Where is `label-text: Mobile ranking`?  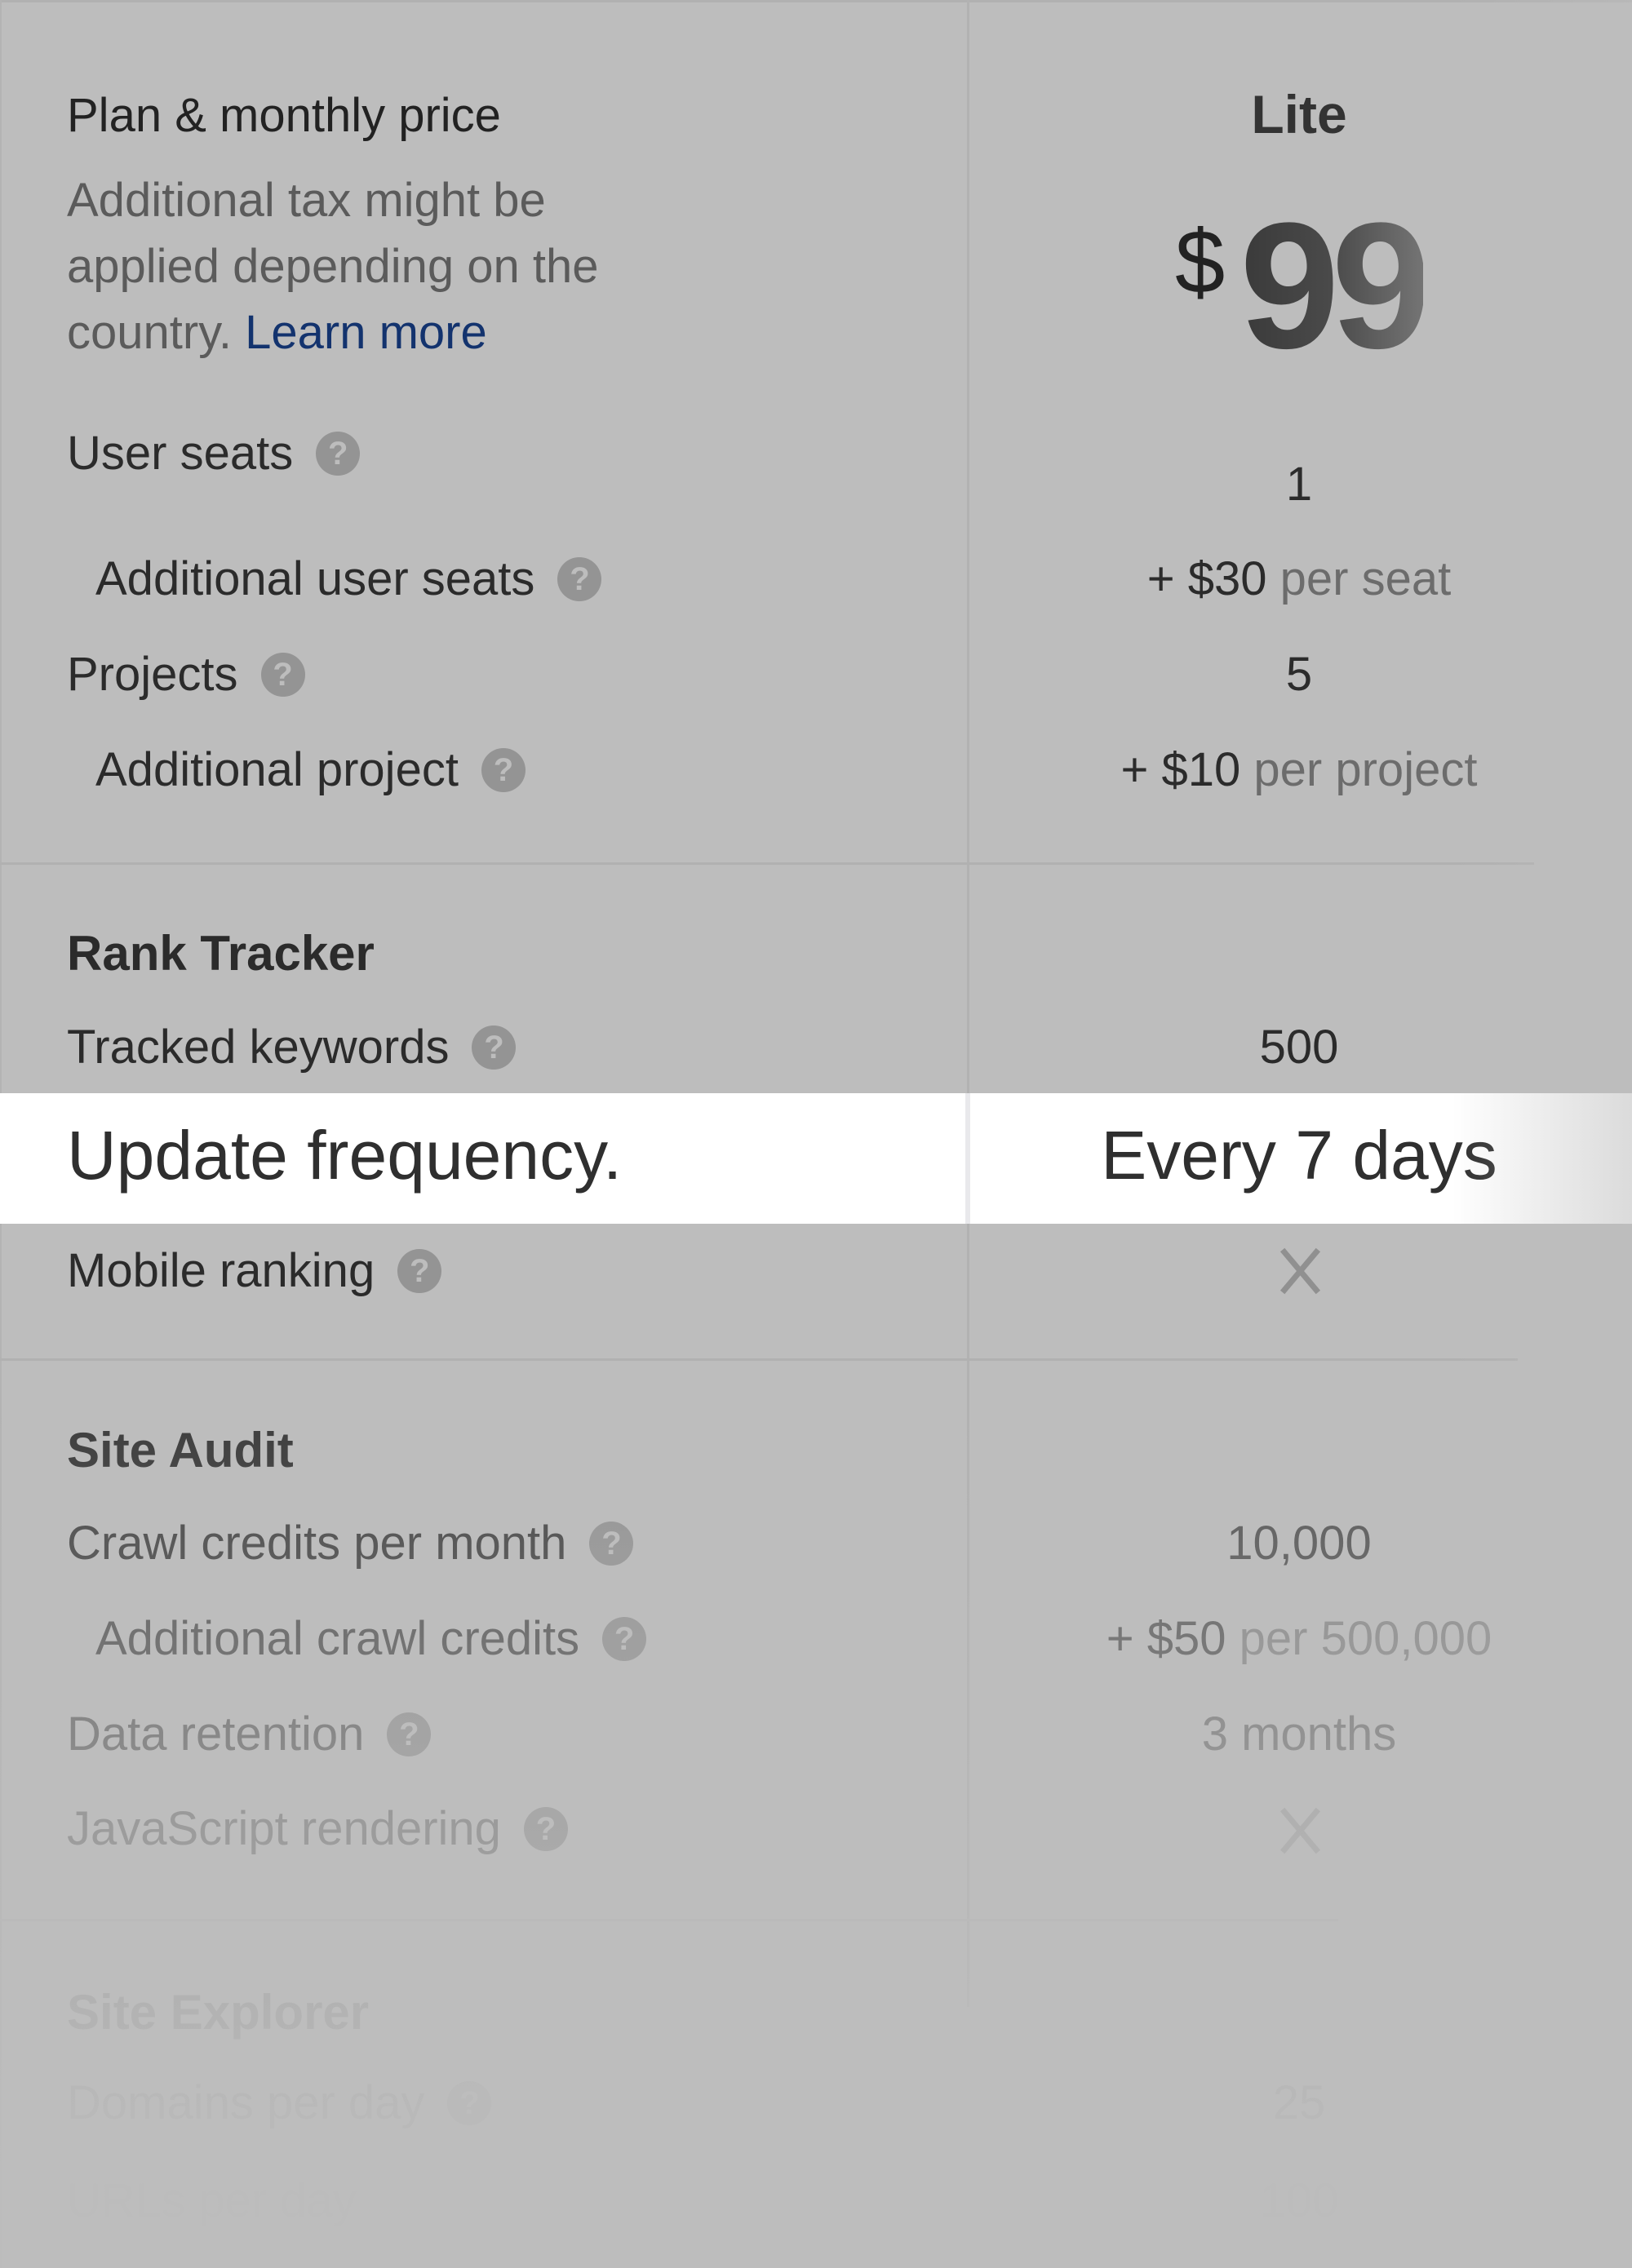 label-text: Mobile ranking is located at coordinates (221, 1270).